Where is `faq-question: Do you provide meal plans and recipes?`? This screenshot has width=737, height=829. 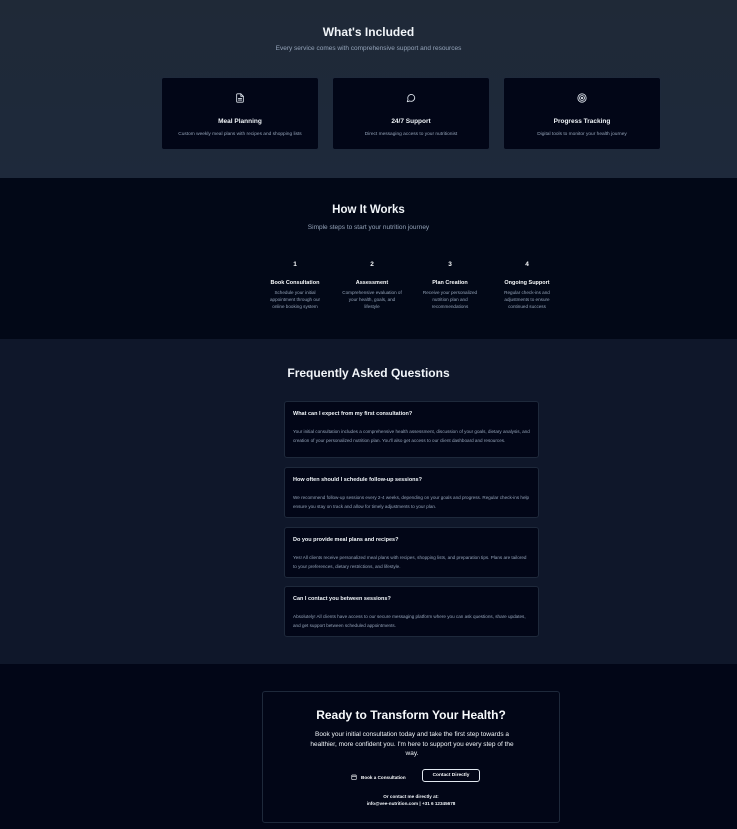
faq-question: Do you provide meal plans and recipes? is located at coordinates (346, 540).